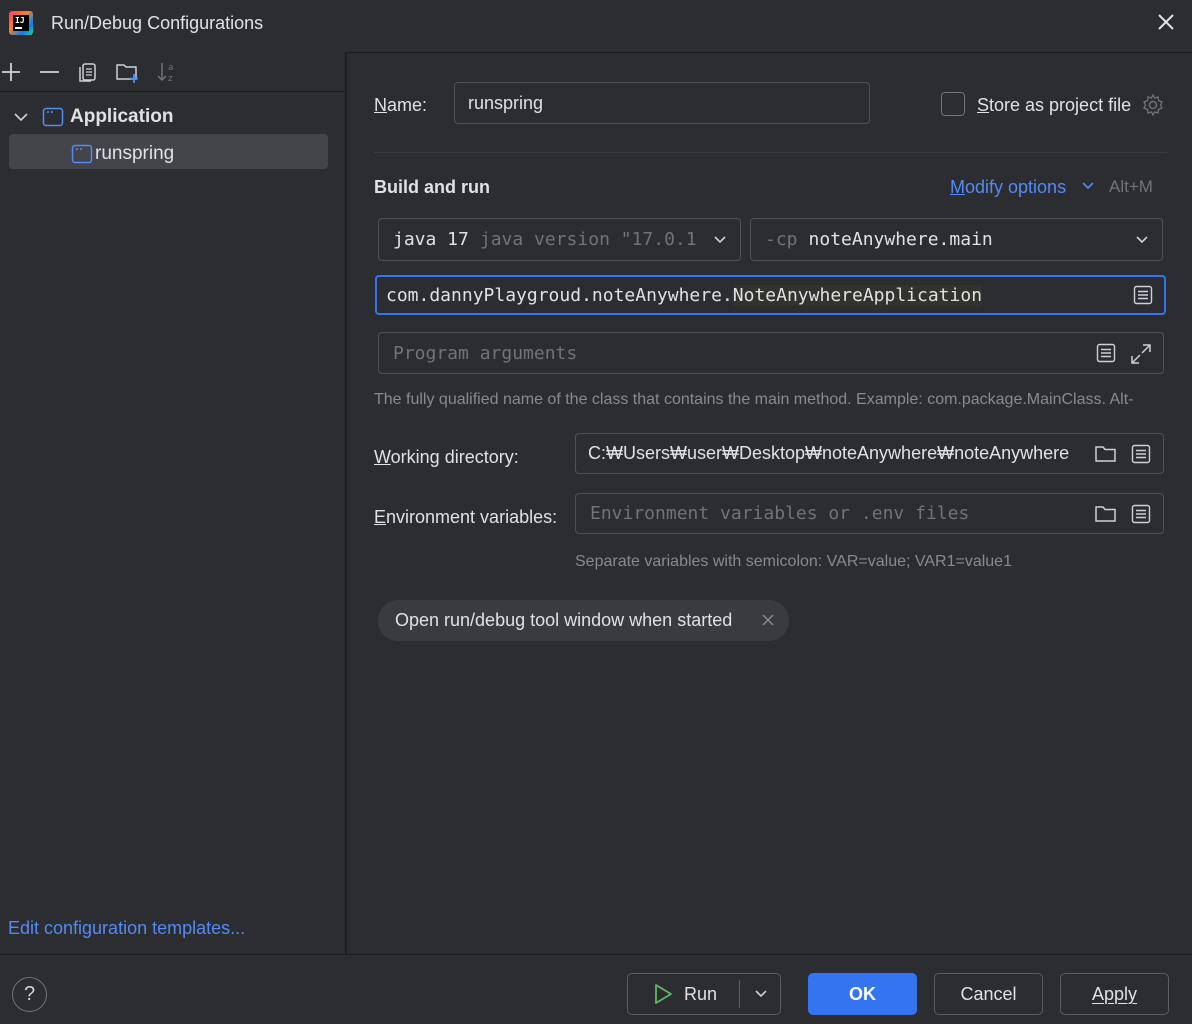 This screenshot has height=1024, width=1192. I want to click on classpath-module: noteAnywhere.main, so click(900, 239).